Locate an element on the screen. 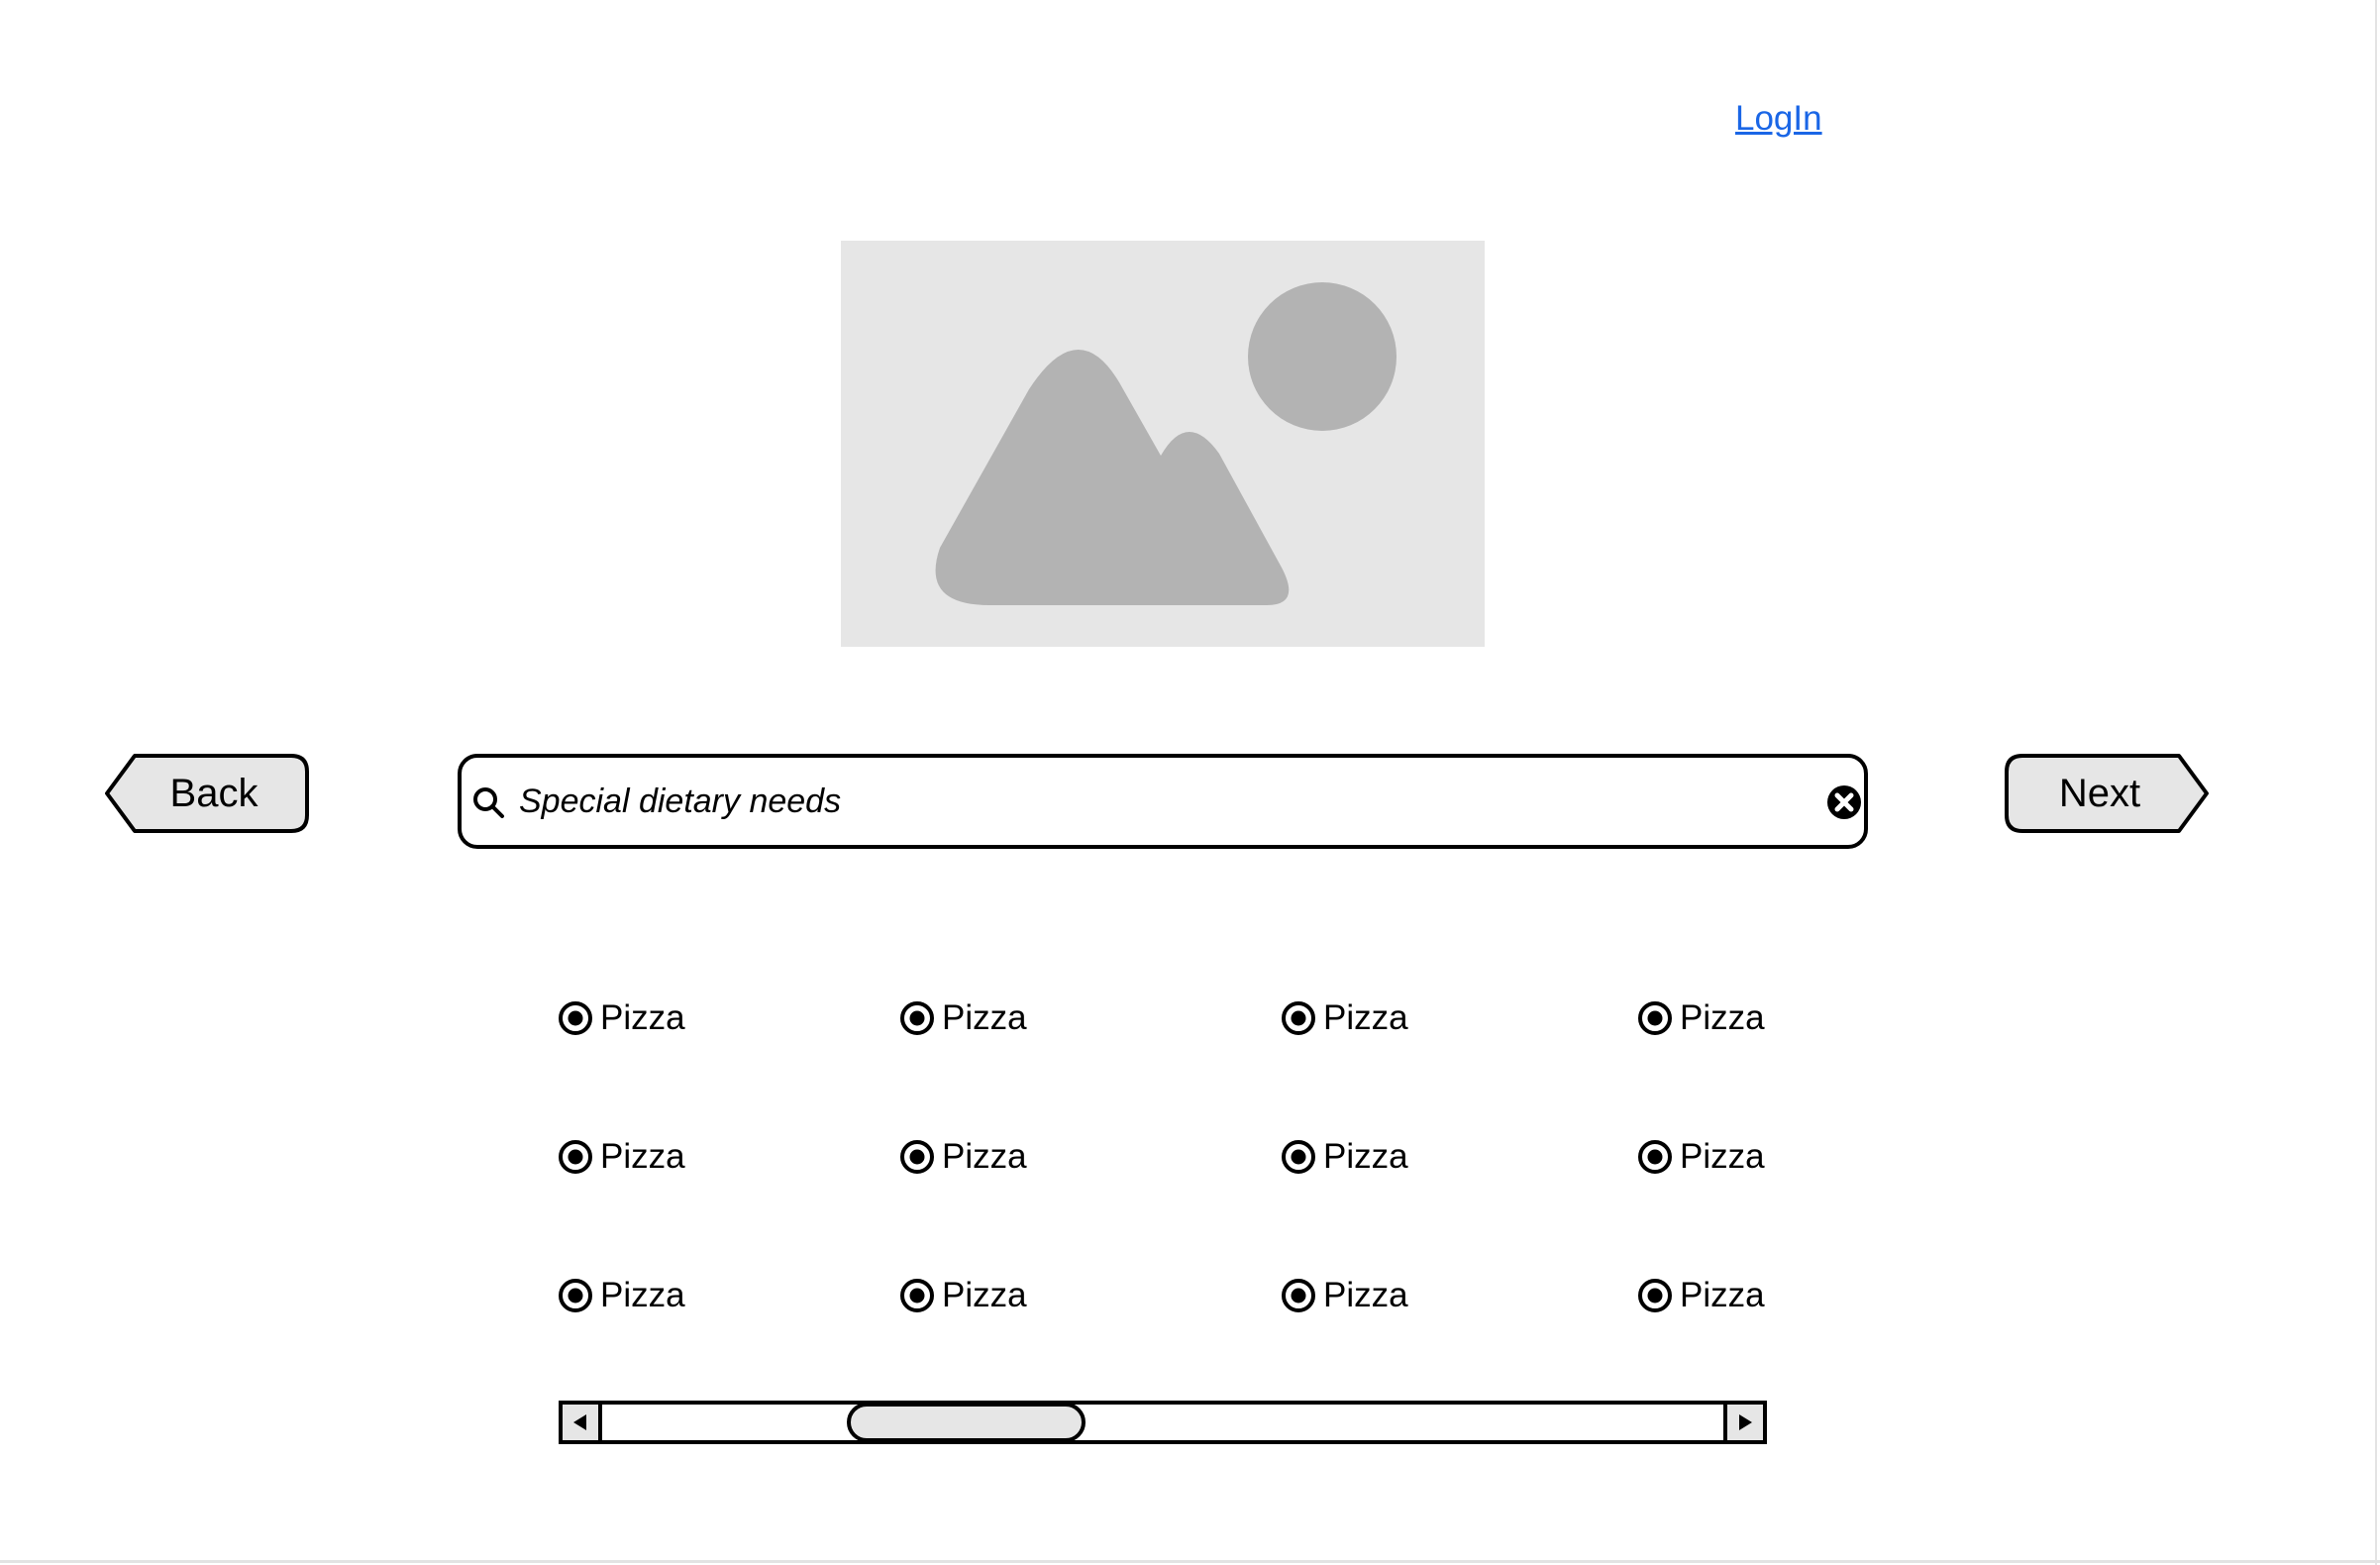  clear-icon is located at coordinates (1844, 802).